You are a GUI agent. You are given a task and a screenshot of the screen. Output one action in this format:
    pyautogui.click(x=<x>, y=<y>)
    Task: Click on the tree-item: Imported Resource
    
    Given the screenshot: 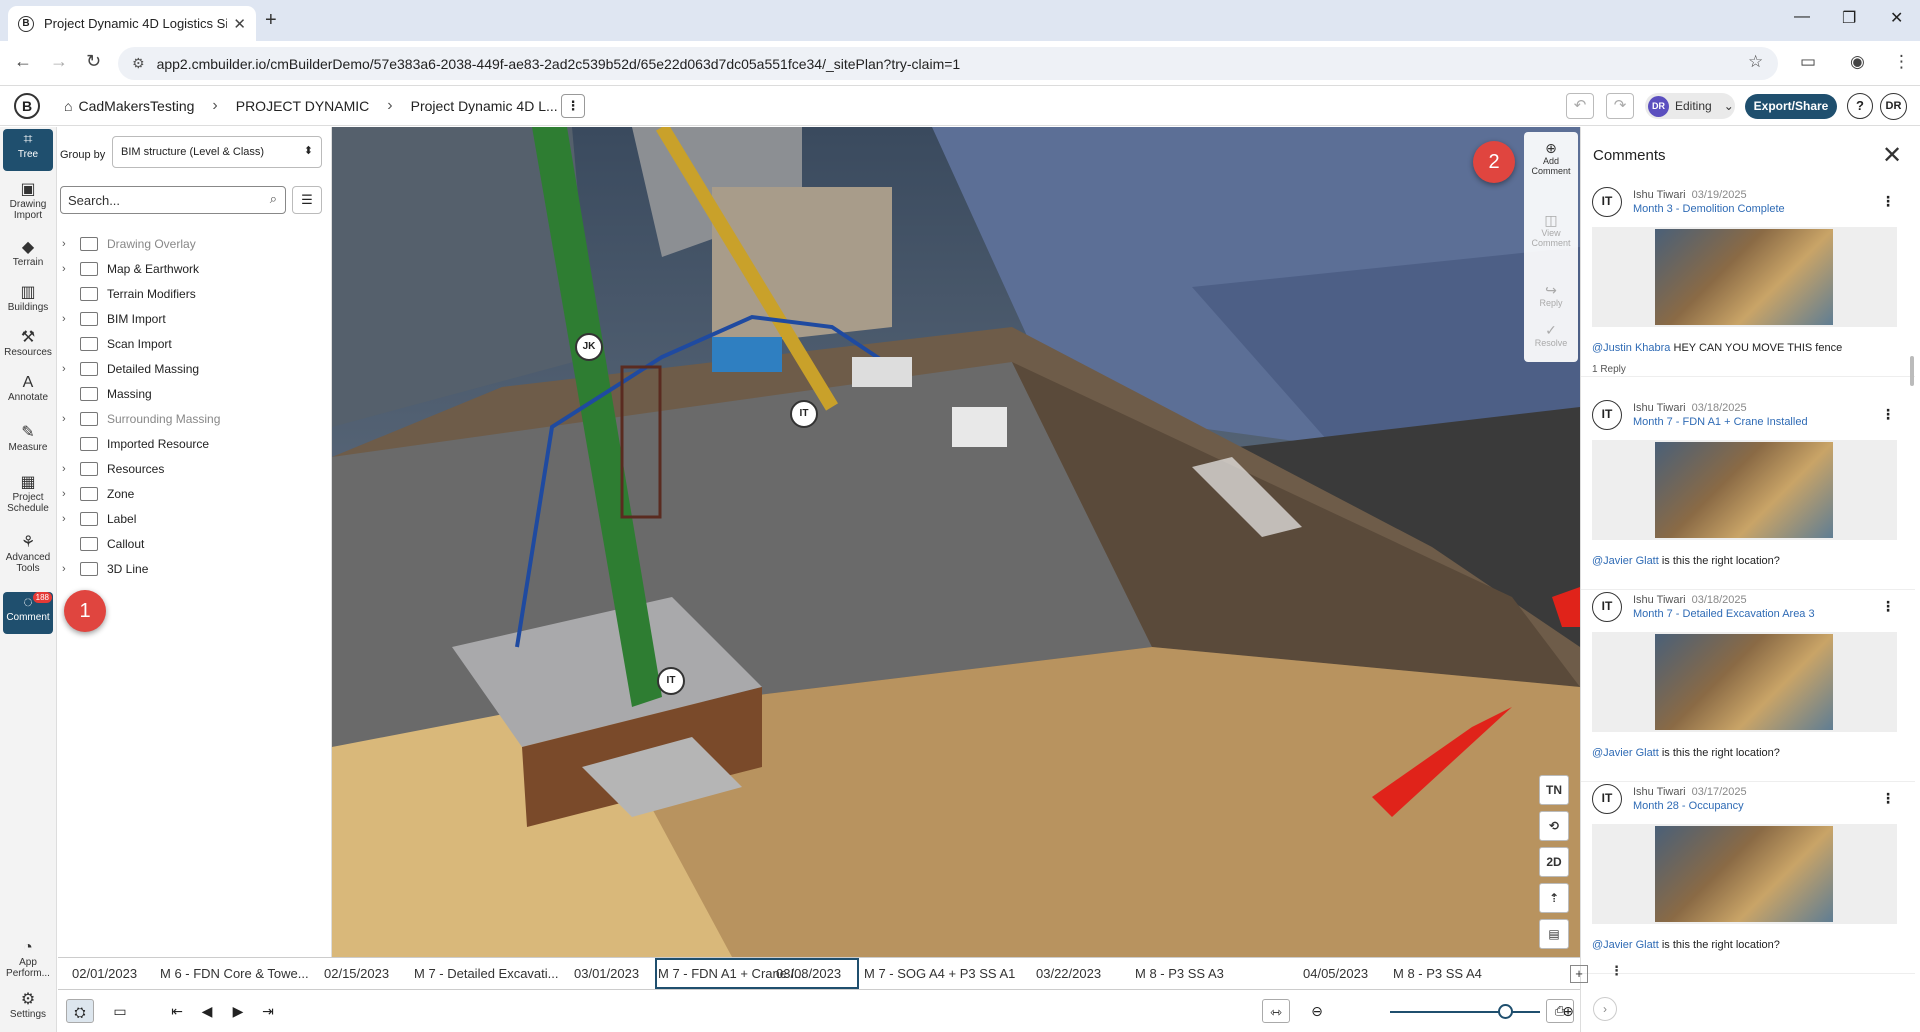 What is the action you would take?
    pyautogui.click(x=135, y=444)
    